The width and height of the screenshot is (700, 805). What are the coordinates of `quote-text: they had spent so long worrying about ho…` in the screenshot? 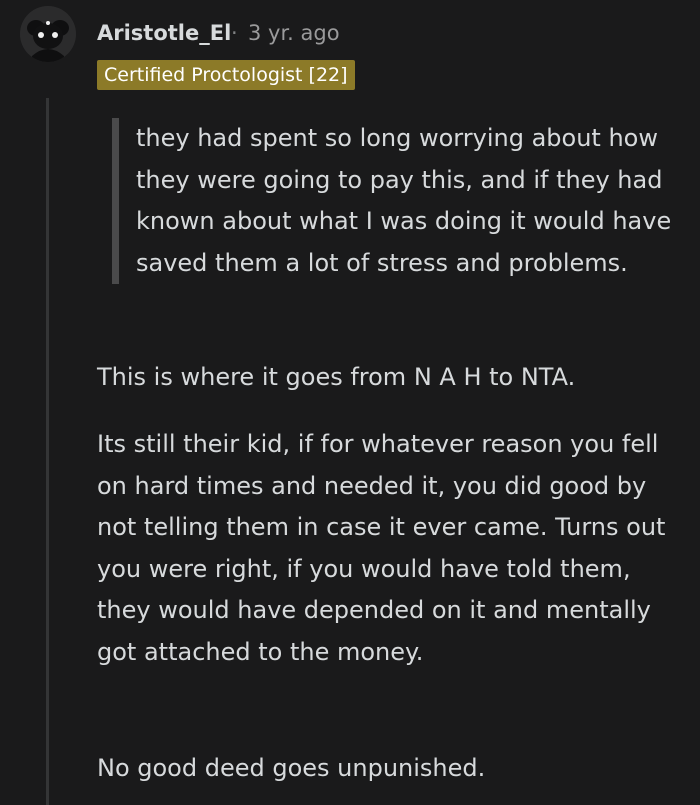 It's located at (404, 200).